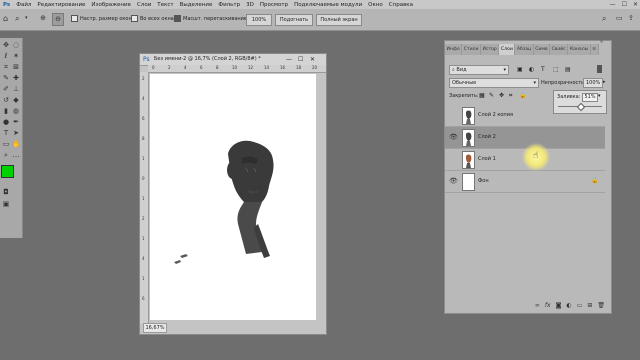  Describe the element at coordinates (6, 67) in the screenshot. I see `crop-tool-icon: ⌗` at that location.